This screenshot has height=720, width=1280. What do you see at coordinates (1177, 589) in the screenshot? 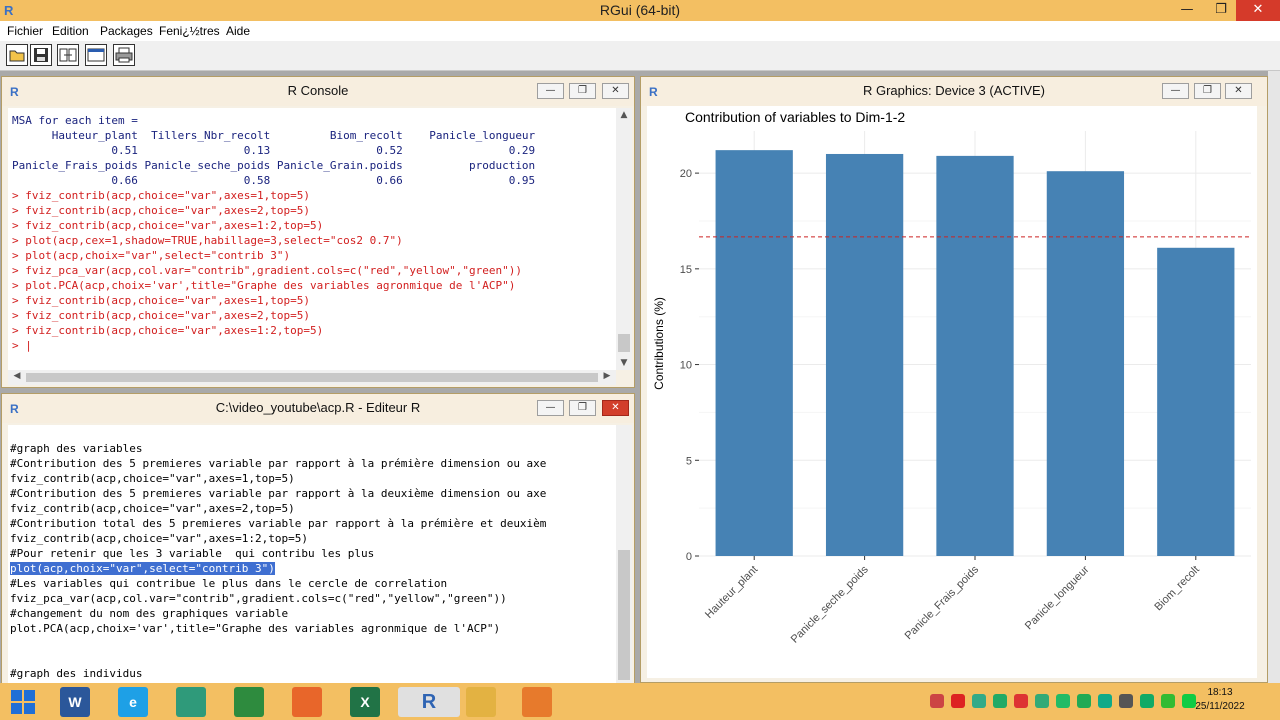
I see `x-tick-label: Biom_recolt` at bounding box center [1177, 589].